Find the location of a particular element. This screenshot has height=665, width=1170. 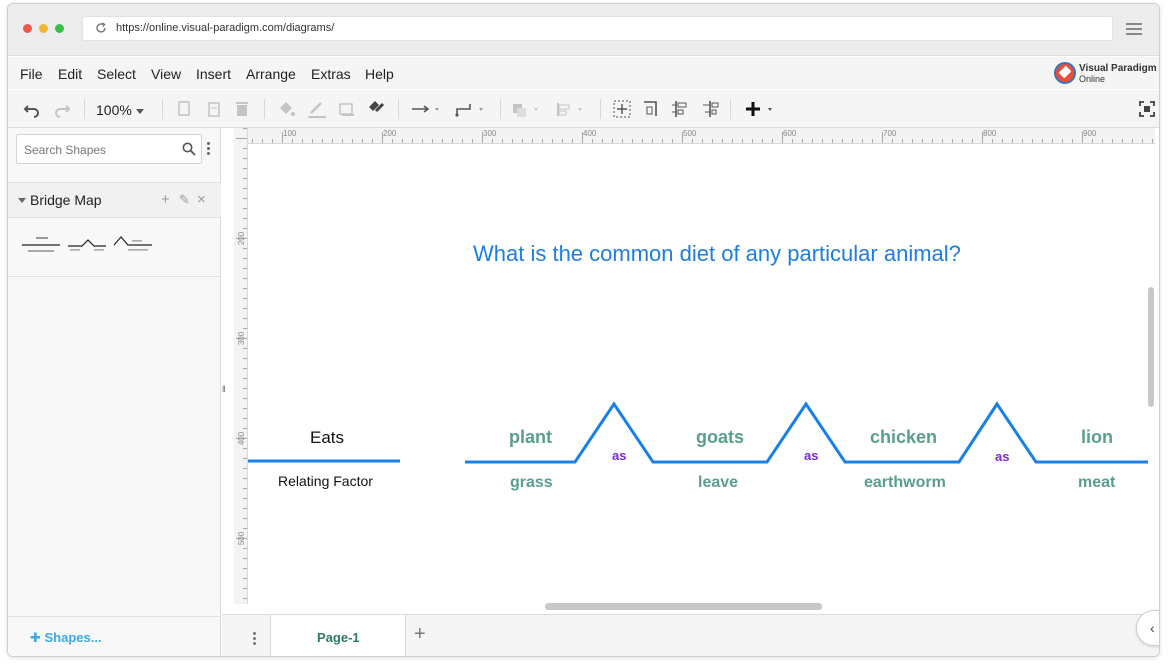

line-color-icon is located at coordinates (317, 109).